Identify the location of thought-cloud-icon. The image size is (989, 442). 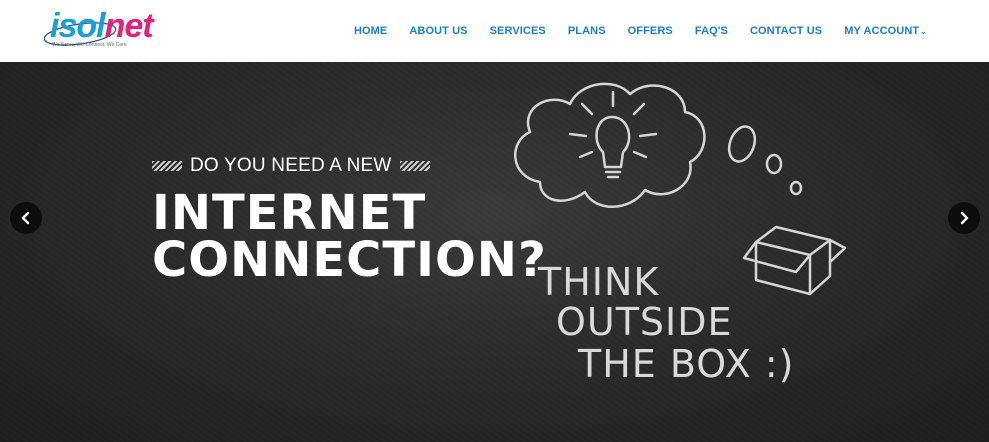
(610, 145).